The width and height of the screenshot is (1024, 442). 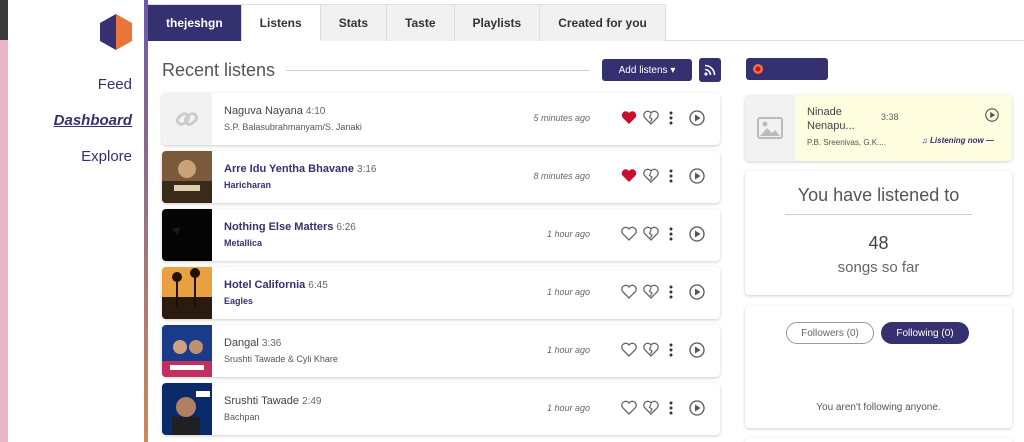 What do you see at coordinates (4, 241) in the screenshot?
I see `window-edge` at bounding box center [4, 241].